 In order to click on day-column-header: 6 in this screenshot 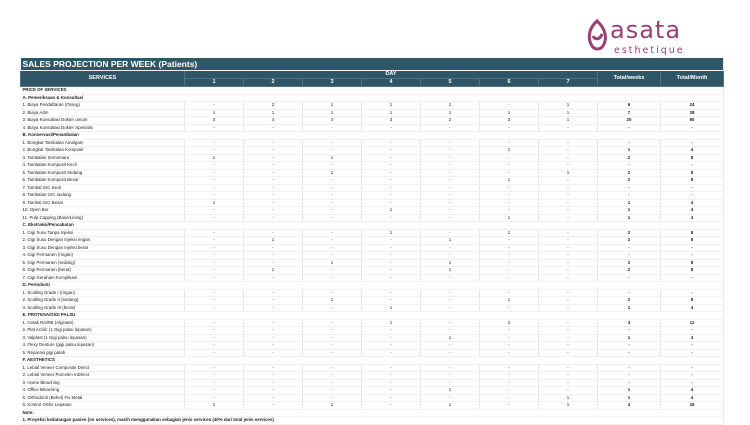, I will do `click(509, 82)`.